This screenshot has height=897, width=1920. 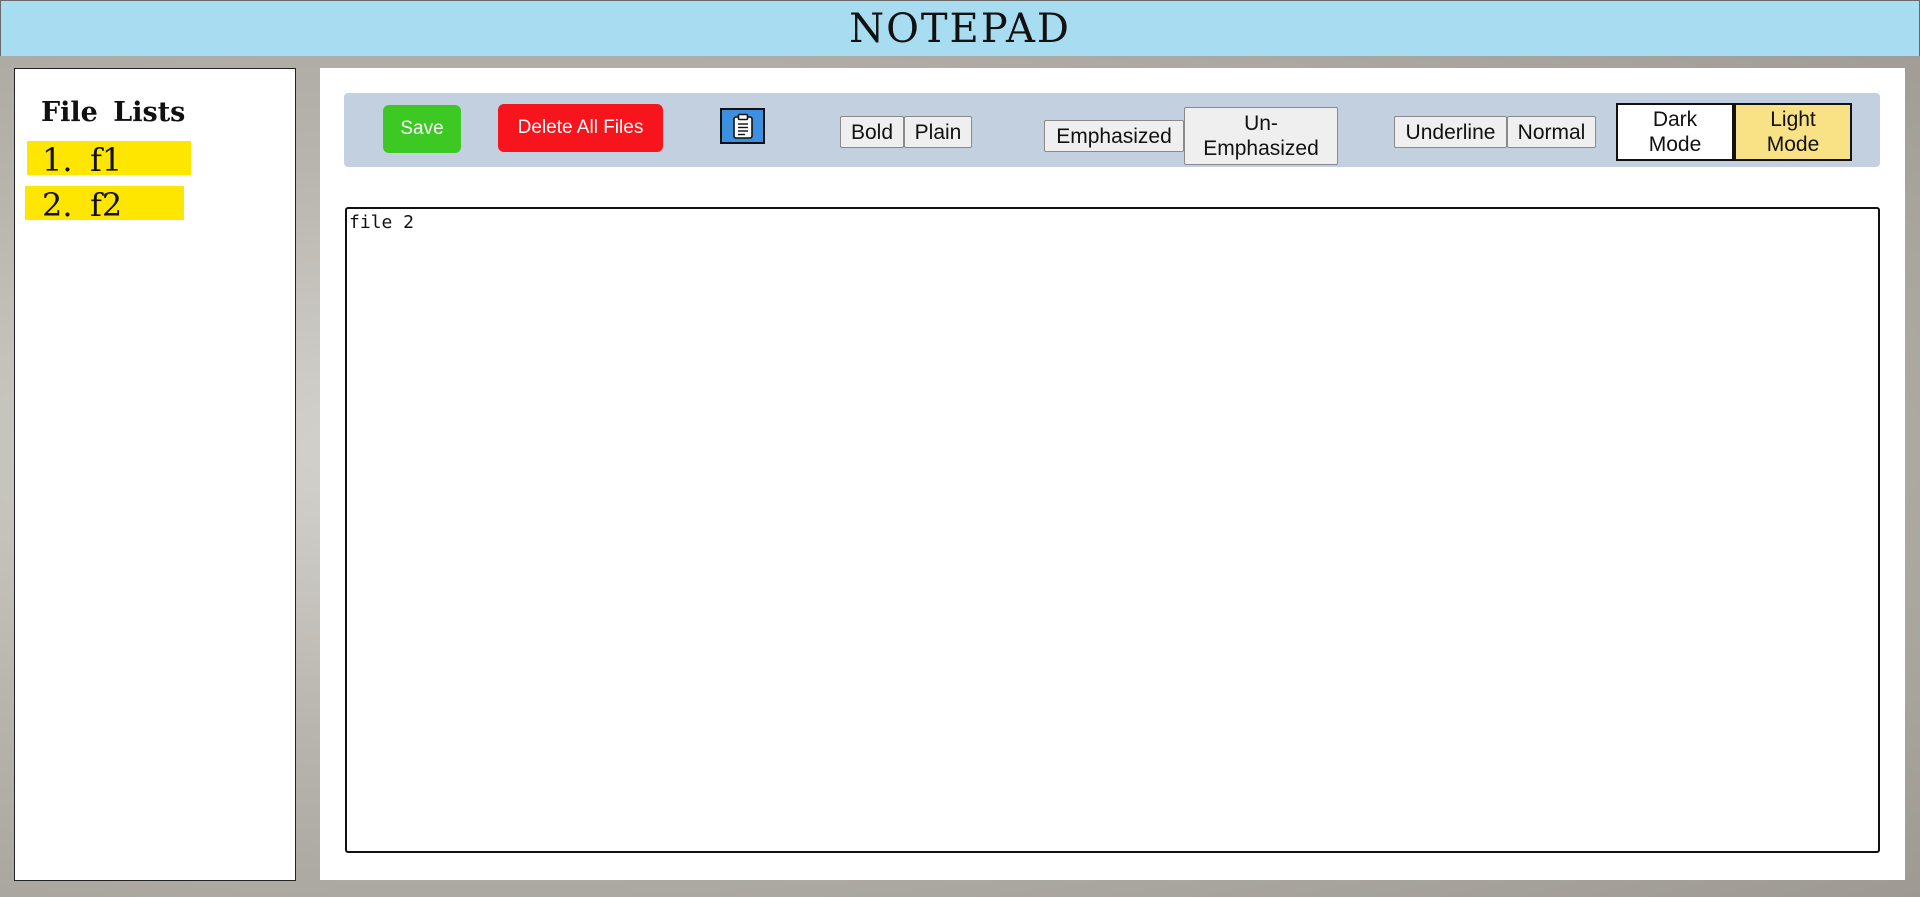 I want to click on file-list-sidebar: File Lists 1. f1 2. f2, so click(x=155, y=474).